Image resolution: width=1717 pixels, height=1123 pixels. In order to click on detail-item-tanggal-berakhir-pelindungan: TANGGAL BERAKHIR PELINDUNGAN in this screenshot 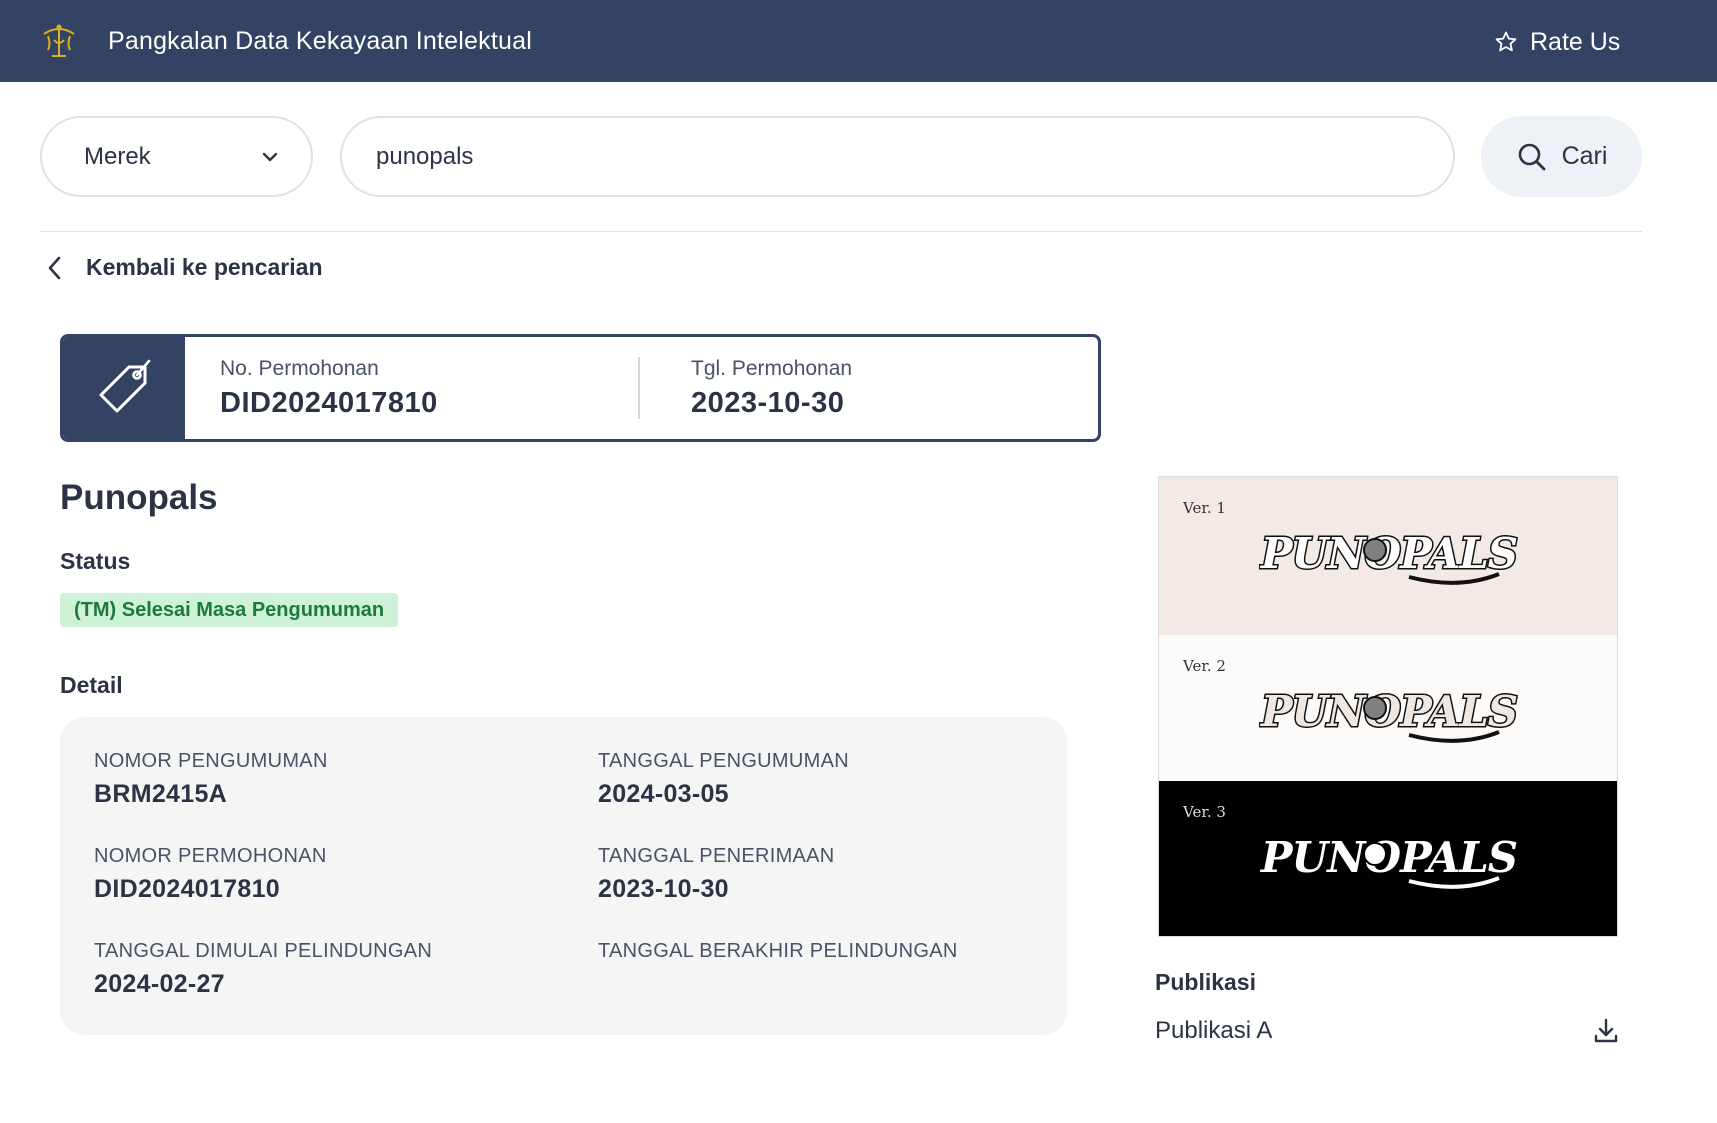, I will do `click(778, 955)`.